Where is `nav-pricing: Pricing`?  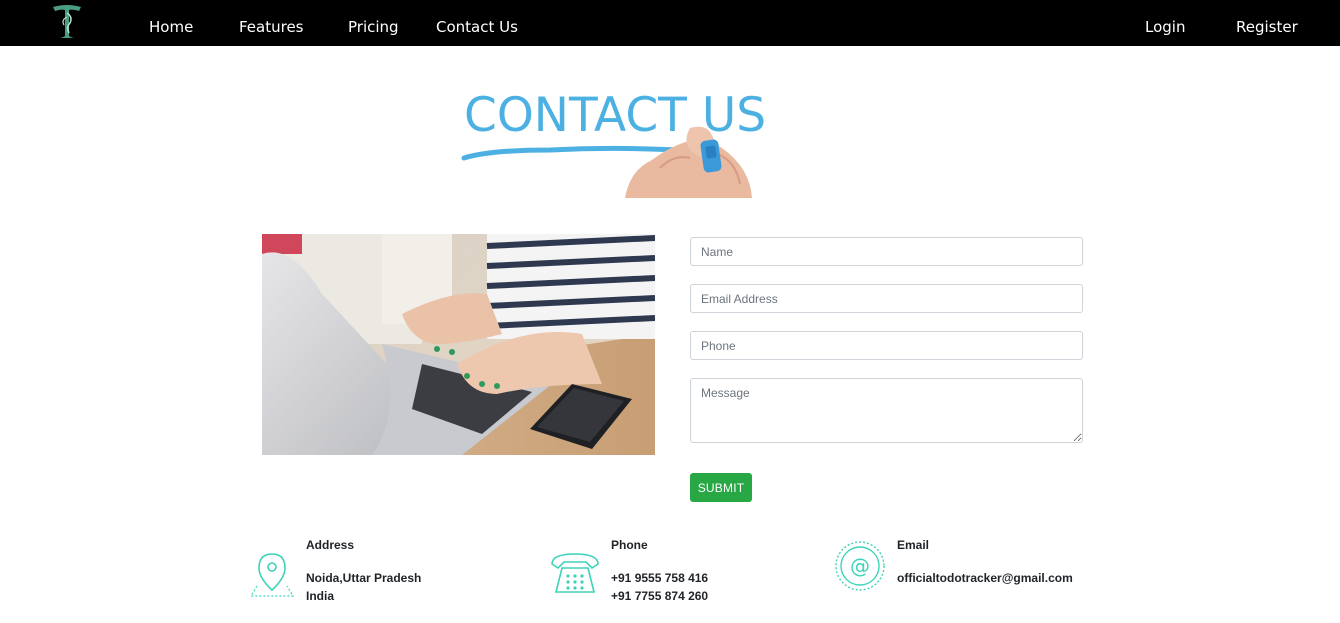 nav-pricing: Pricing is located at coordinates (373, 23).